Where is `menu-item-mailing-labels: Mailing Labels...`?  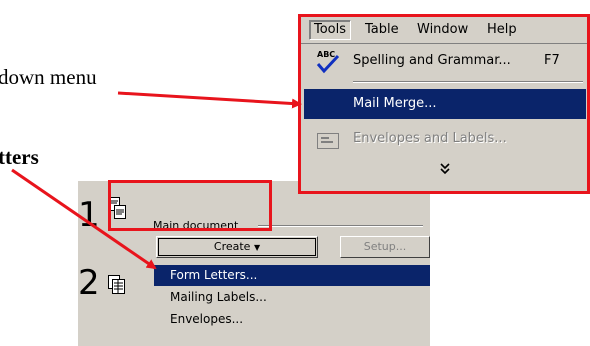
menu-item-mailing-labels: Mailing Labels... is located at coordinates (292, 297).